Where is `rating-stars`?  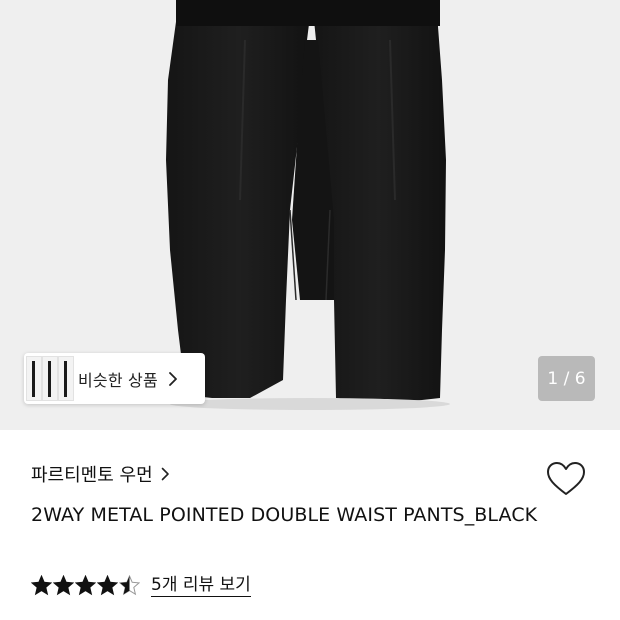 rating-stars is located at coordinates (86, 585).